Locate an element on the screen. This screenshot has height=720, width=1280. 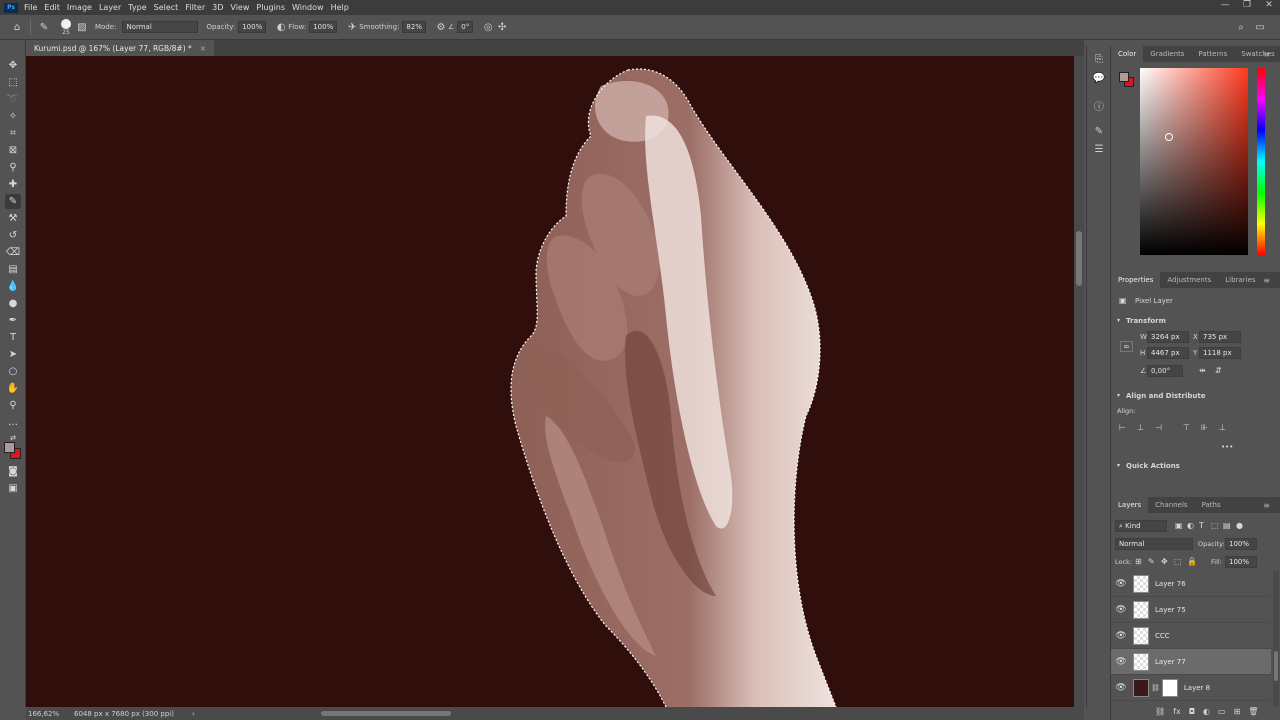
foreground-color-swatch is located at coordinates (9, 447).